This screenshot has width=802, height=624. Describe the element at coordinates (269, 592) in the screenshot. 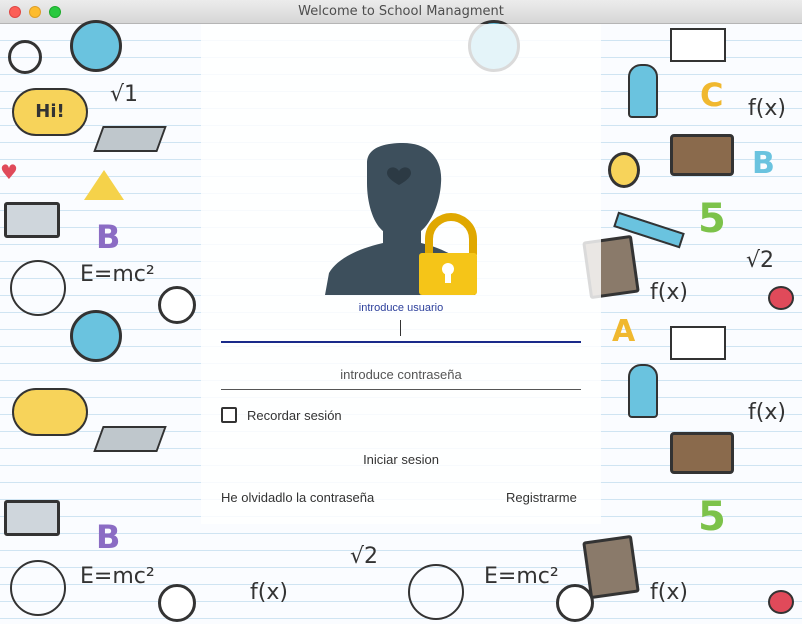

I see `fx-doodle-5: f(x)` at that location.